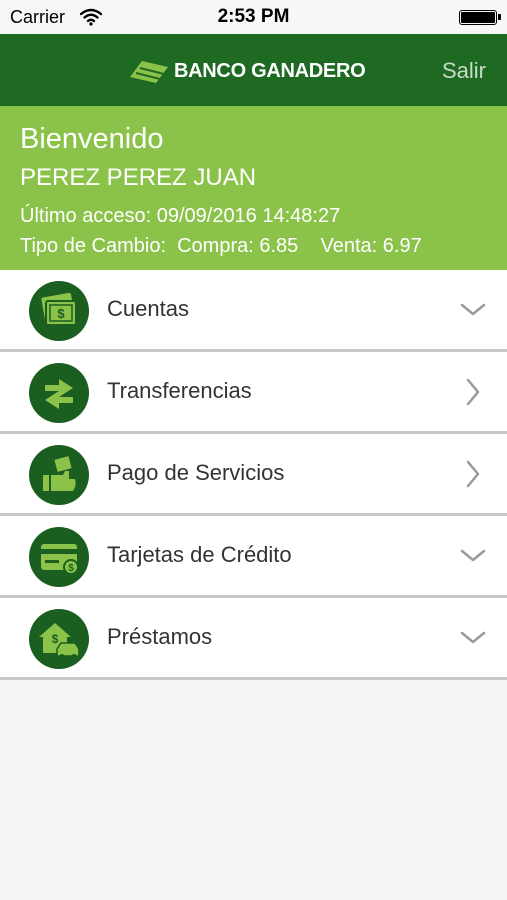 The width and height of the screenshot is (507, 900). Describe the element at coordinates (196, 472) in the screenshot. I see `menu-item-label: Pago de Servicios` at that location.